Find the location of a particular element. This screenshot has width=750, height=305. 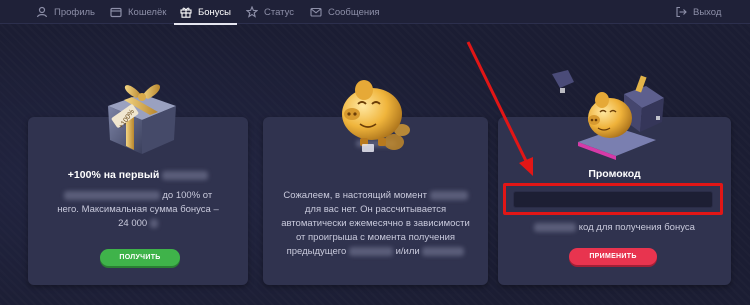

promo-title: Промокод is located at coordinates (614, 174).